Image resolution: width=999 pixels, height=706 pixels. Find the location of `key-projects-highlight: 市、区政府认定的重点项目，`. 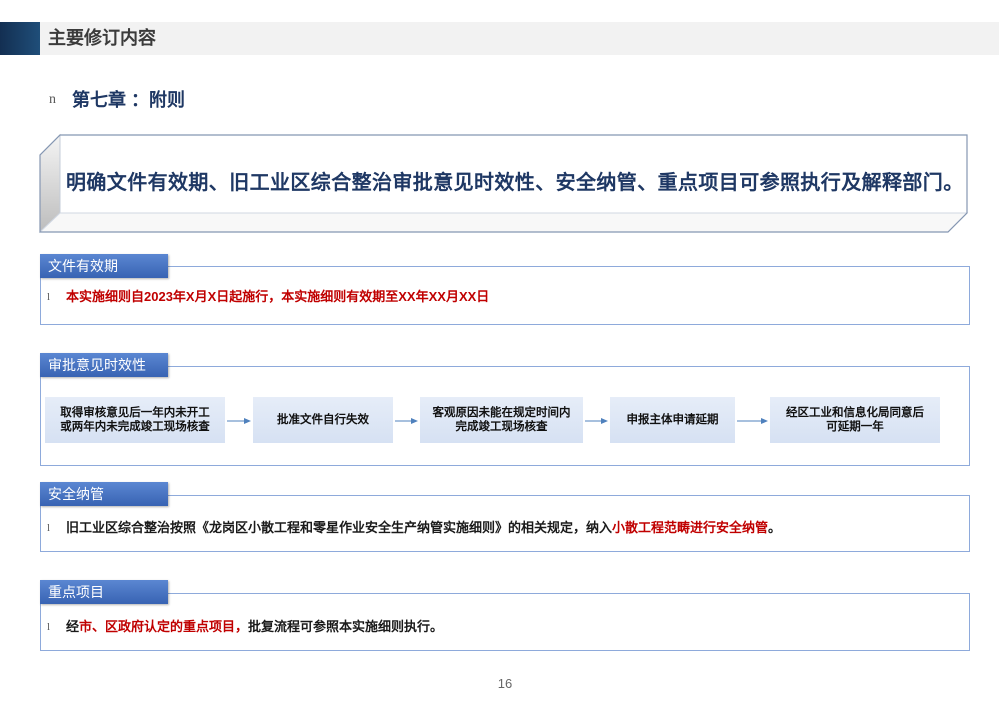

key-projects-highlight: 市、区政府认定的重点项目， is located at coordinates (164, 626).